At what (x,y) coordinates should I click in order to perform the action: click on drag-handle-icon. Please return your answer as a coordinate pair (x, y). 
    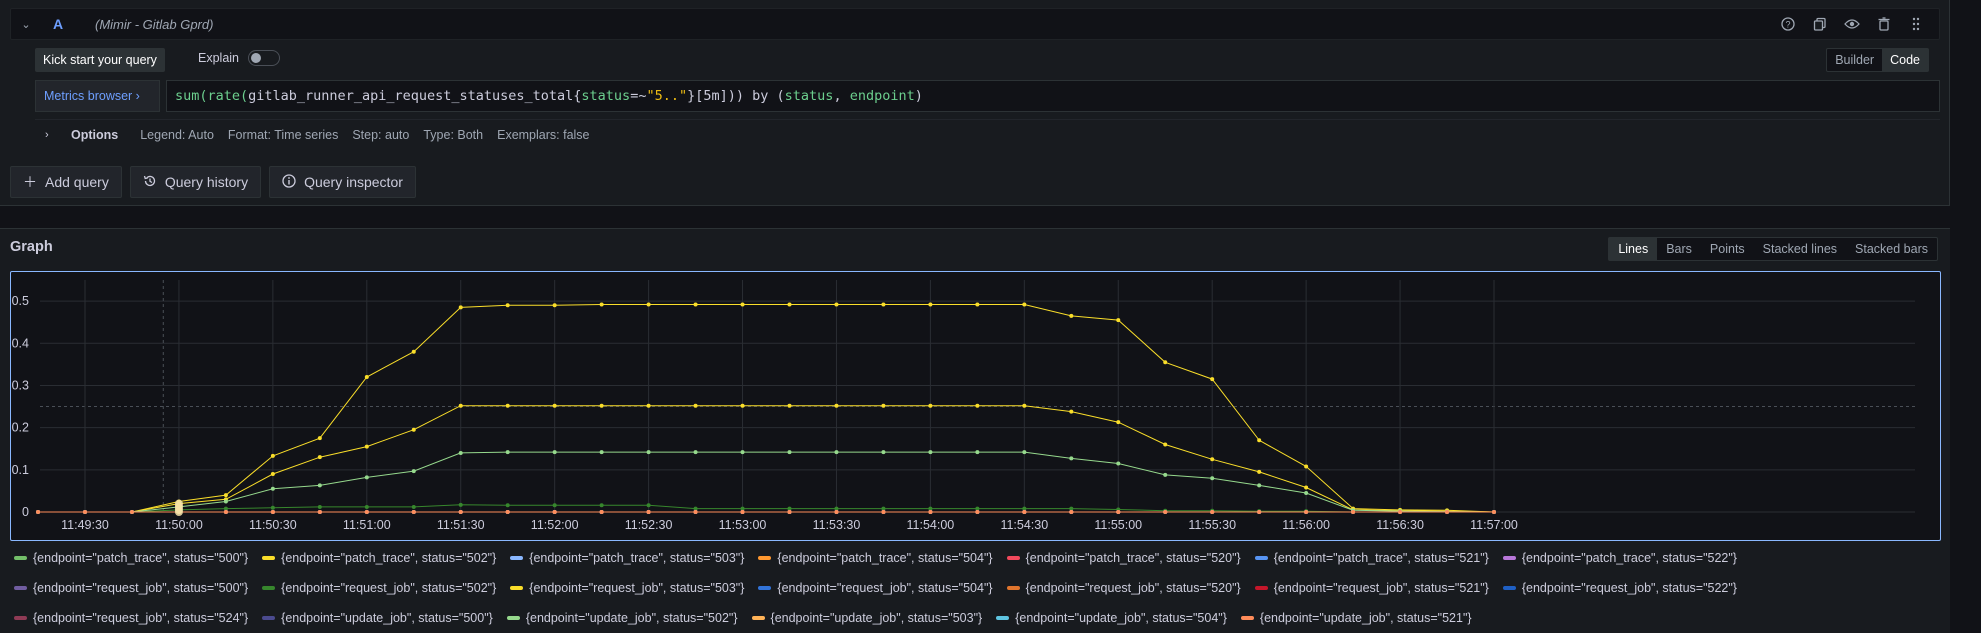
    Looking at the image, I should click on (1916, 24).